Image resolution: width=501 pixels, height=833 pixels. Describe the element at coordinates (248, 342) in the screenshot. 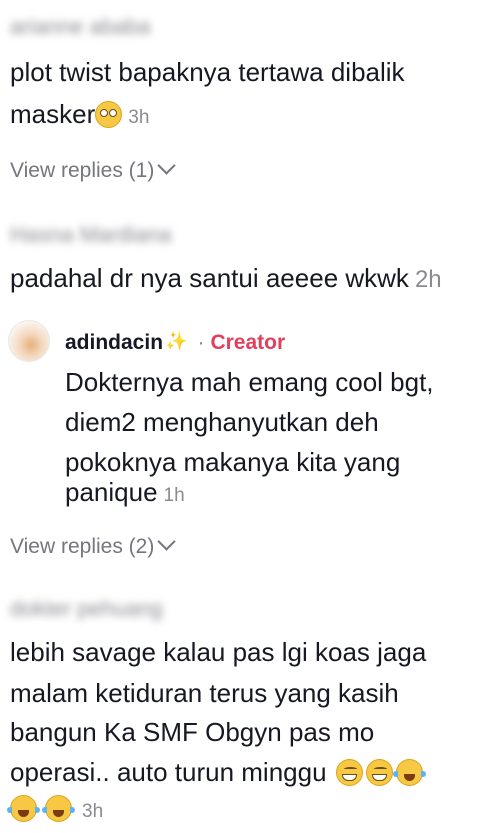

I see `creator-badge: Creator` at that location.